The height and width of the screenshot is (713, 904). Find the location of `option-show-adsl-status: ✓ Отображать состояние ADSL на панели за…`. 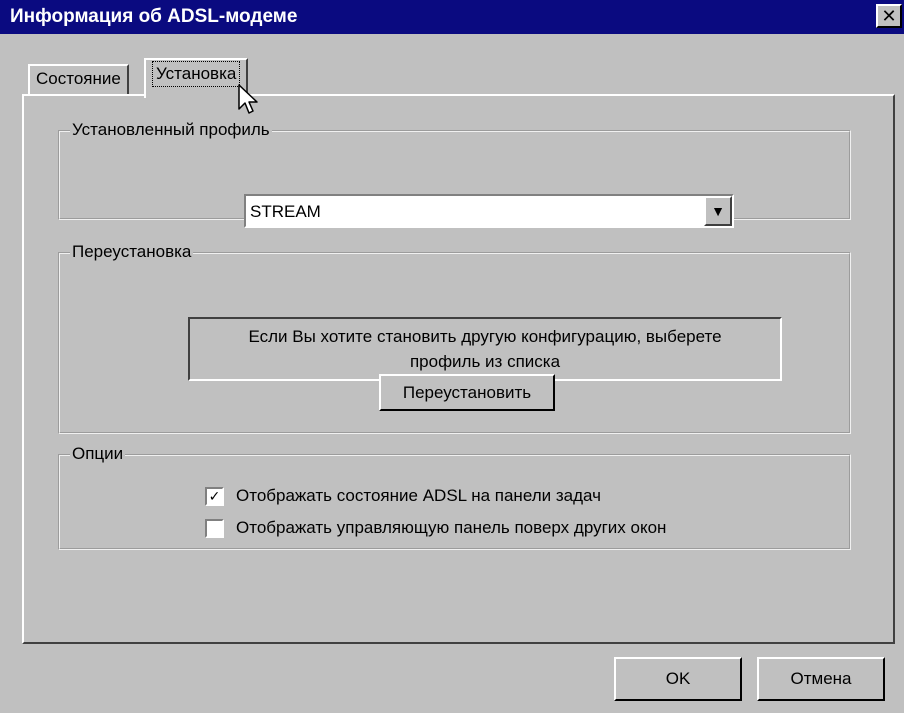

option-show-adsl-status: ✓ Отображать состояние ADSL на панели за… is located at coordinates (403, 496).